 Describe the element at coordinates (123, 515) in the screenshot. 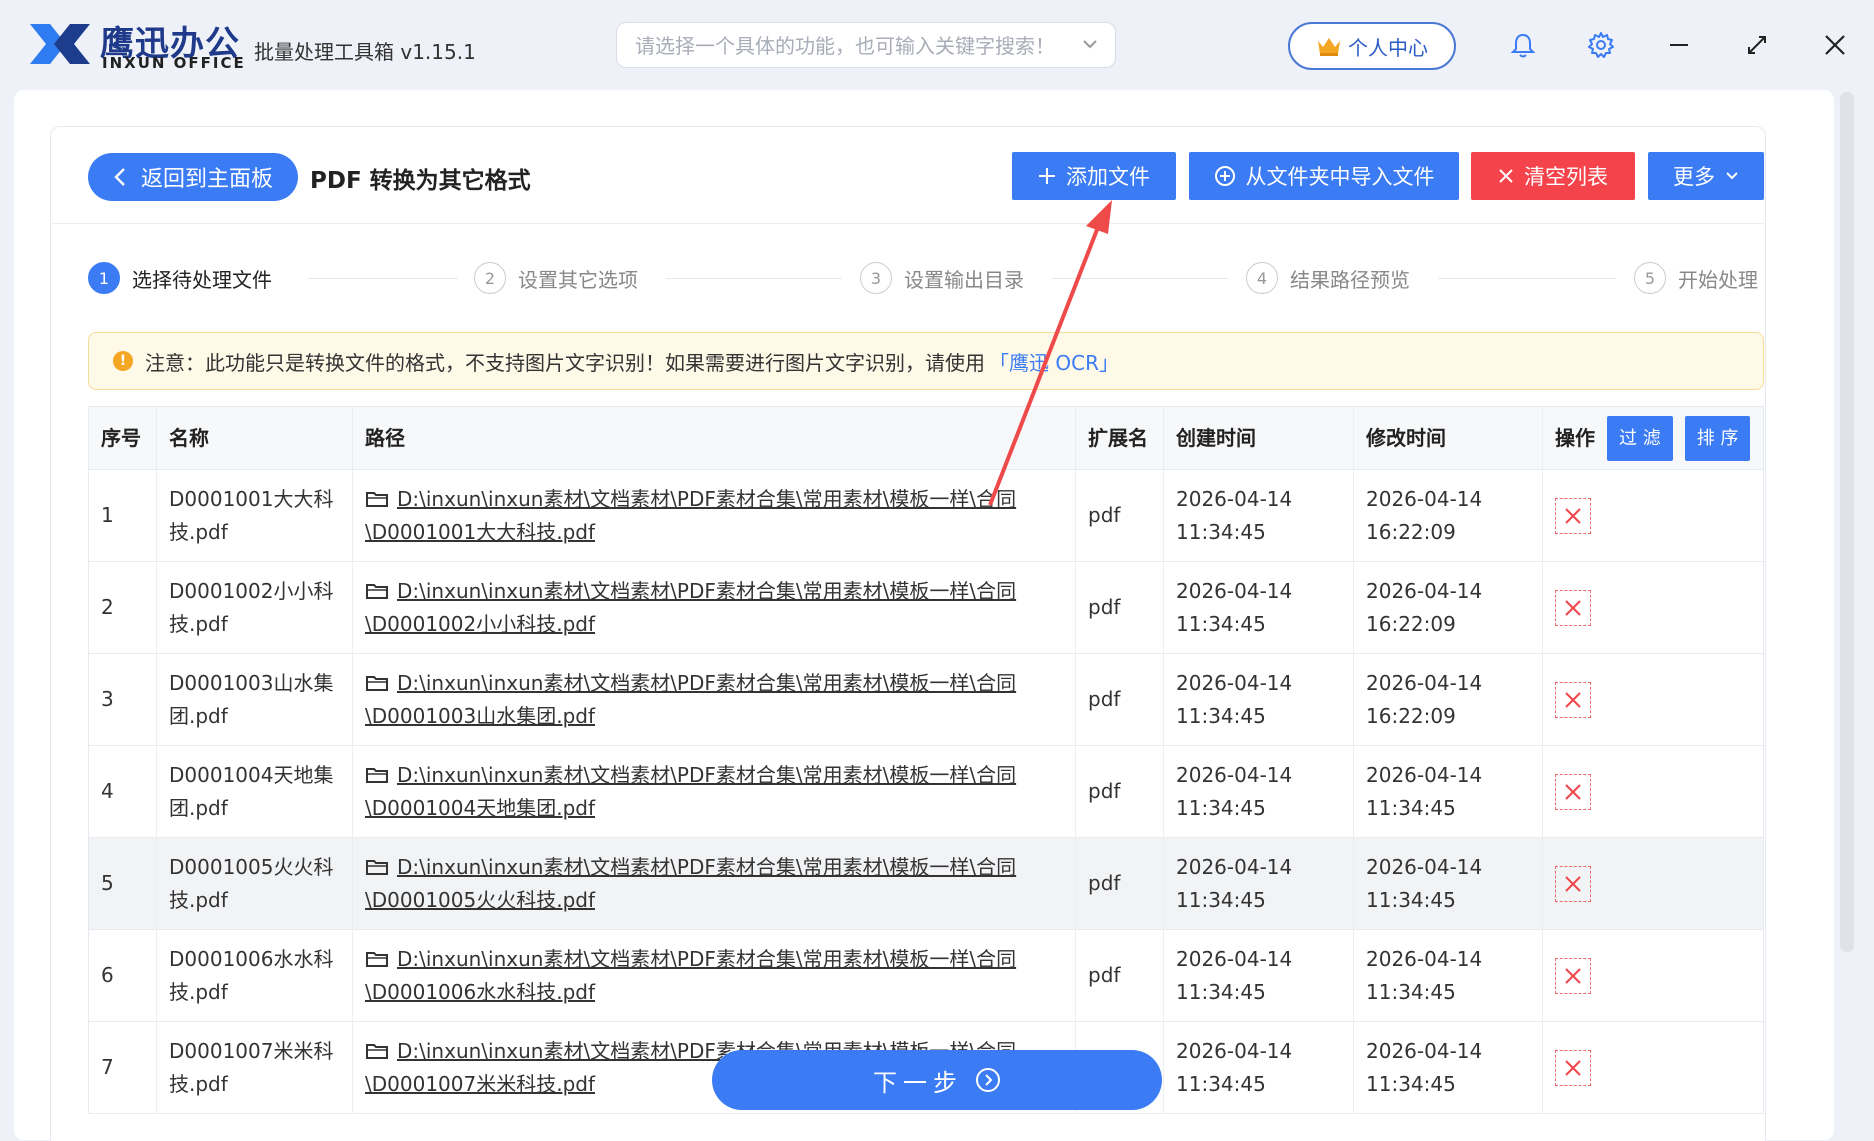

I see `row-index: 1` at that location.